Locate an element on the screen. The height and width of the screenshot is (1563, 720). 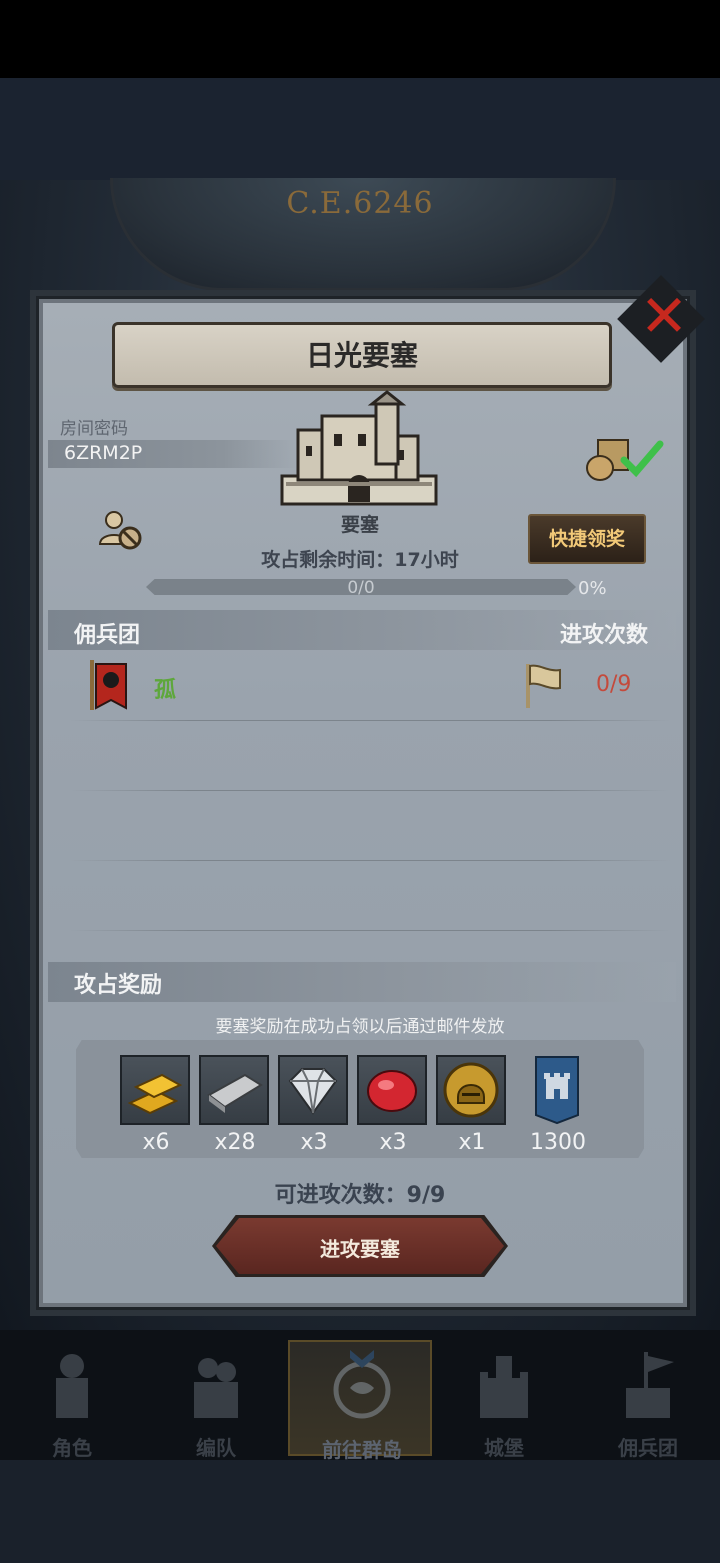
nav-item-islands: 前往群岛 is located at coordinates (360, 1401).